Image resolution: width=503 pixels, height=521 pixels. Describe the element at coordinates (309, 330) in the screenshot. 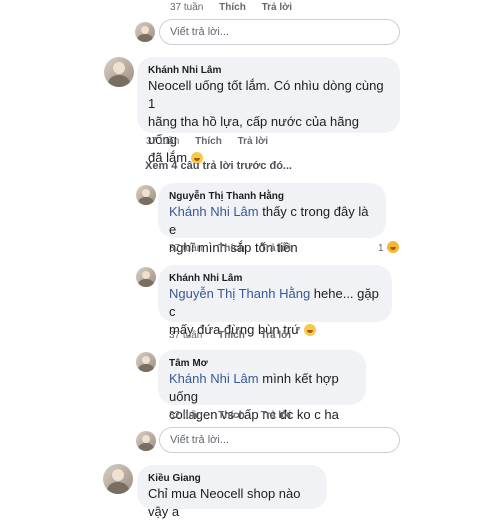

I see `grin-emoji-icon` at that location.